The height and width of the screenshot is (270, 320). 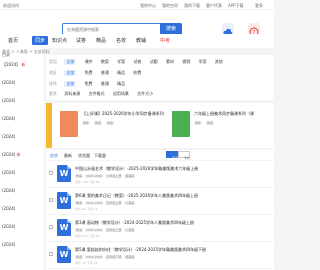 I want to click on filter-option: 视频, so click(x=186, y=62).